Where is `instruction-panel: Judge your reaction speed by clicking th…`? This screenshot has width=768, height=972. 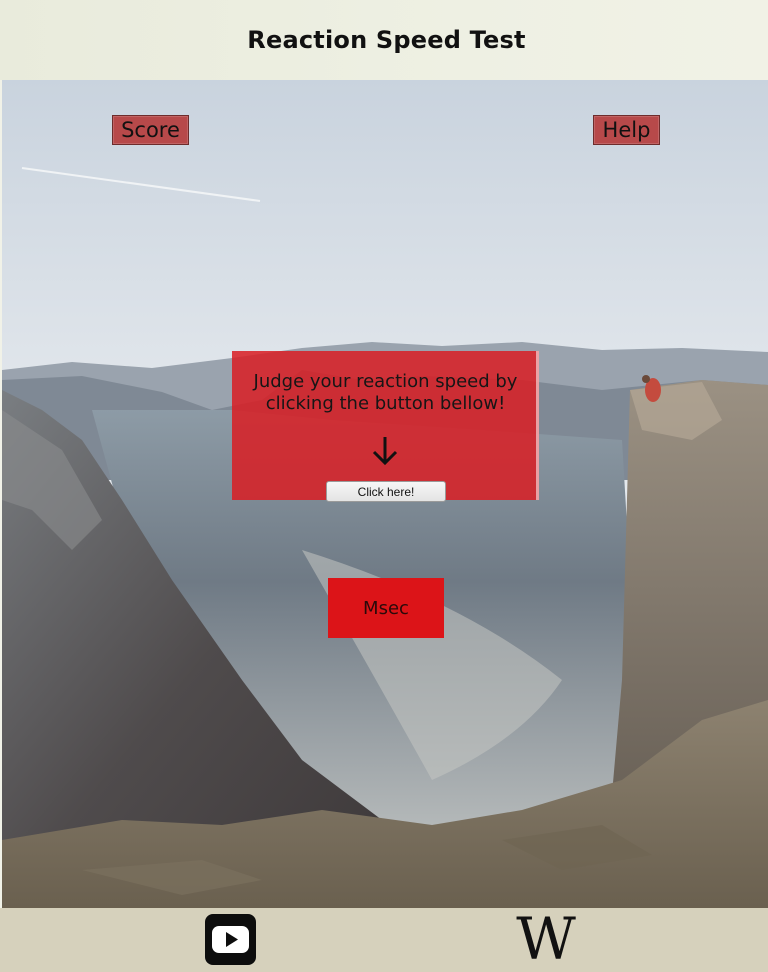
instruction-panel: Judge your reaction speed by clicking th… is located at coordinates (385, 425).